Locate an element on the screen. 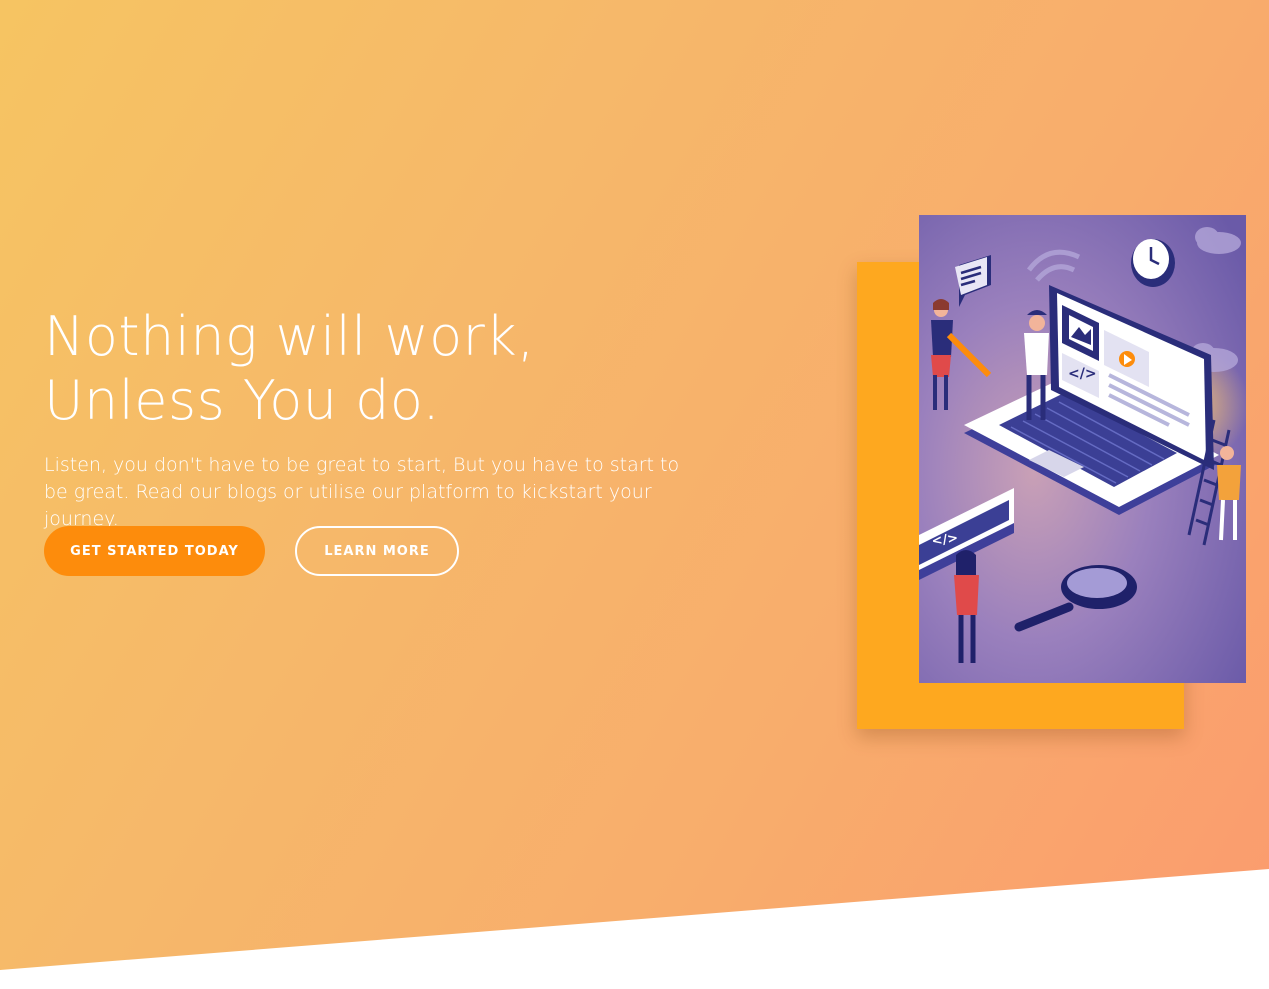 The image size is (1269, 989). clock-icon is located at coordinates (1153, 263).